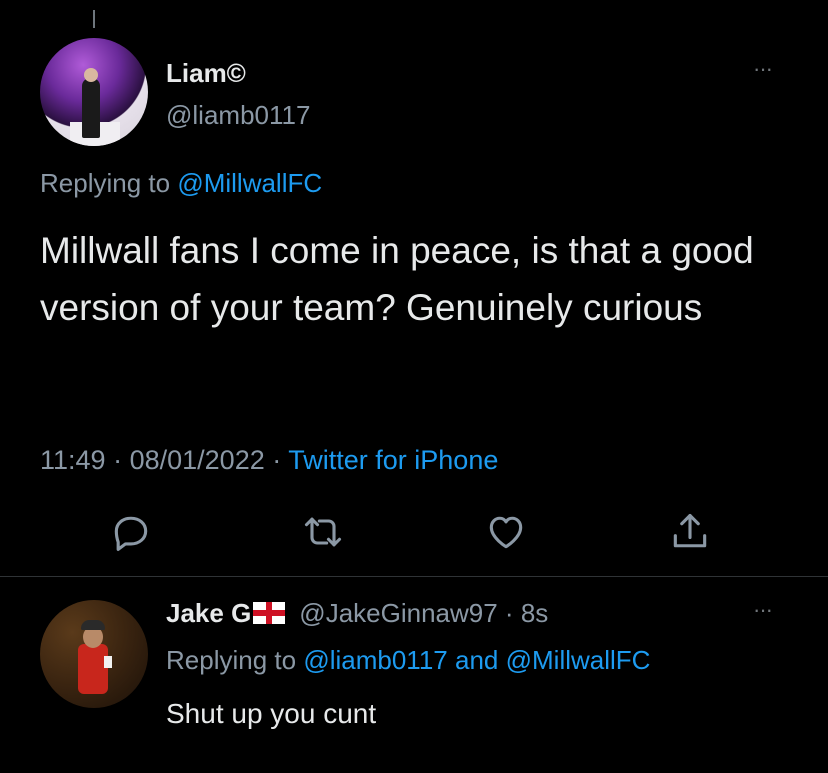 The image size is (828, 773). I want to click on reply-avatar, so click(94, 654).